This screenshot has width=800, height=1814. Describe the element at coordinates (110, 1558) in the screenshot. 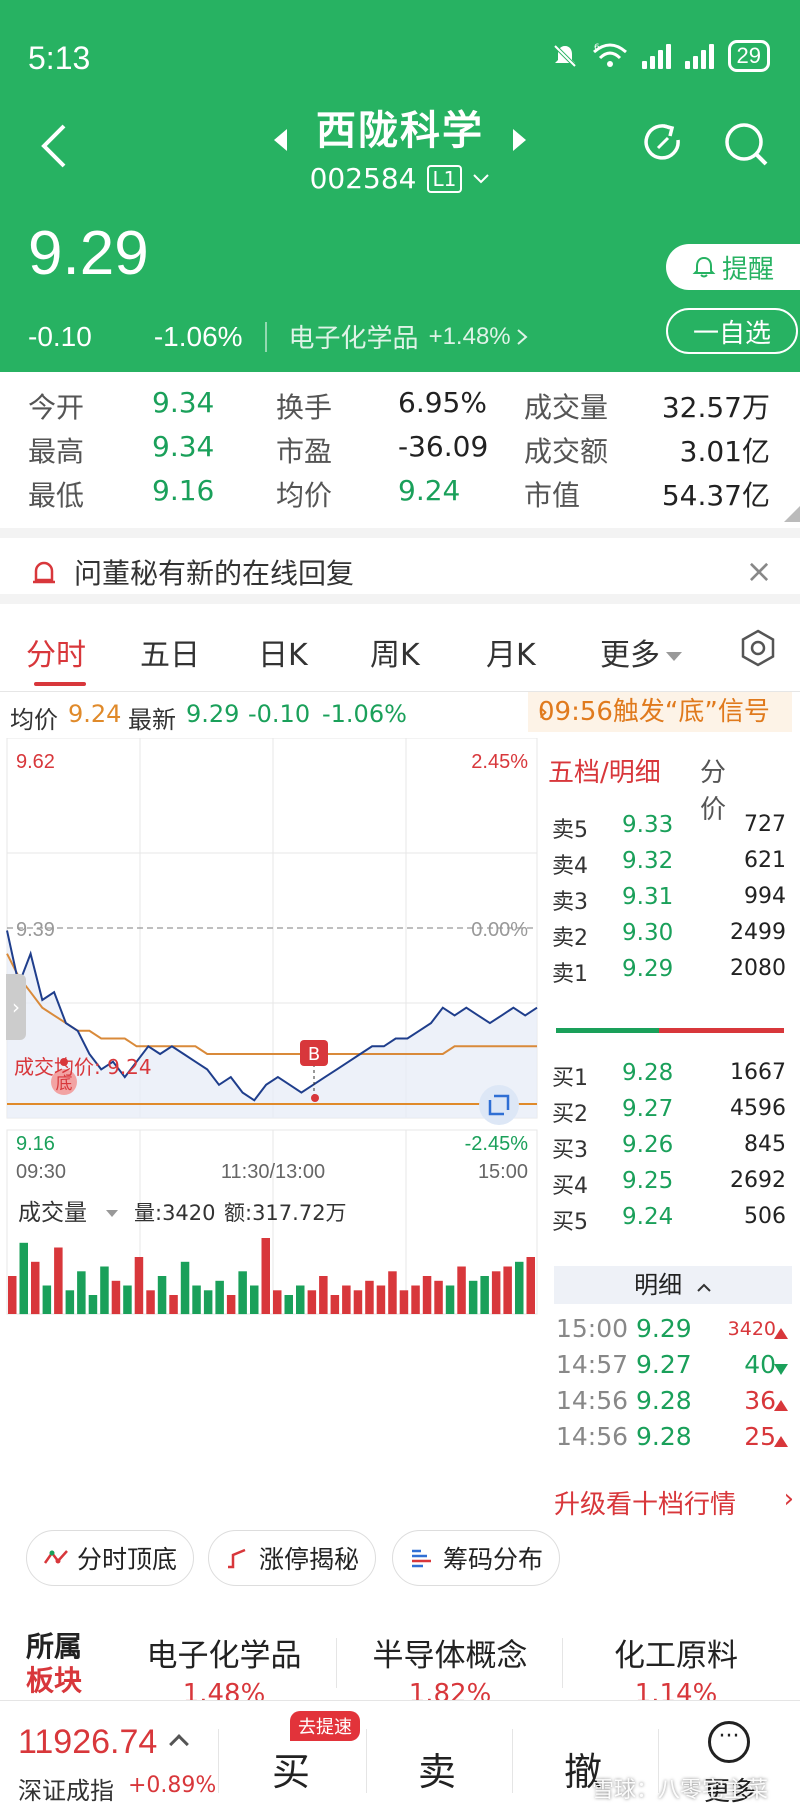

I see `chip-intraday-top-bottom: 分时顶底` at that location.